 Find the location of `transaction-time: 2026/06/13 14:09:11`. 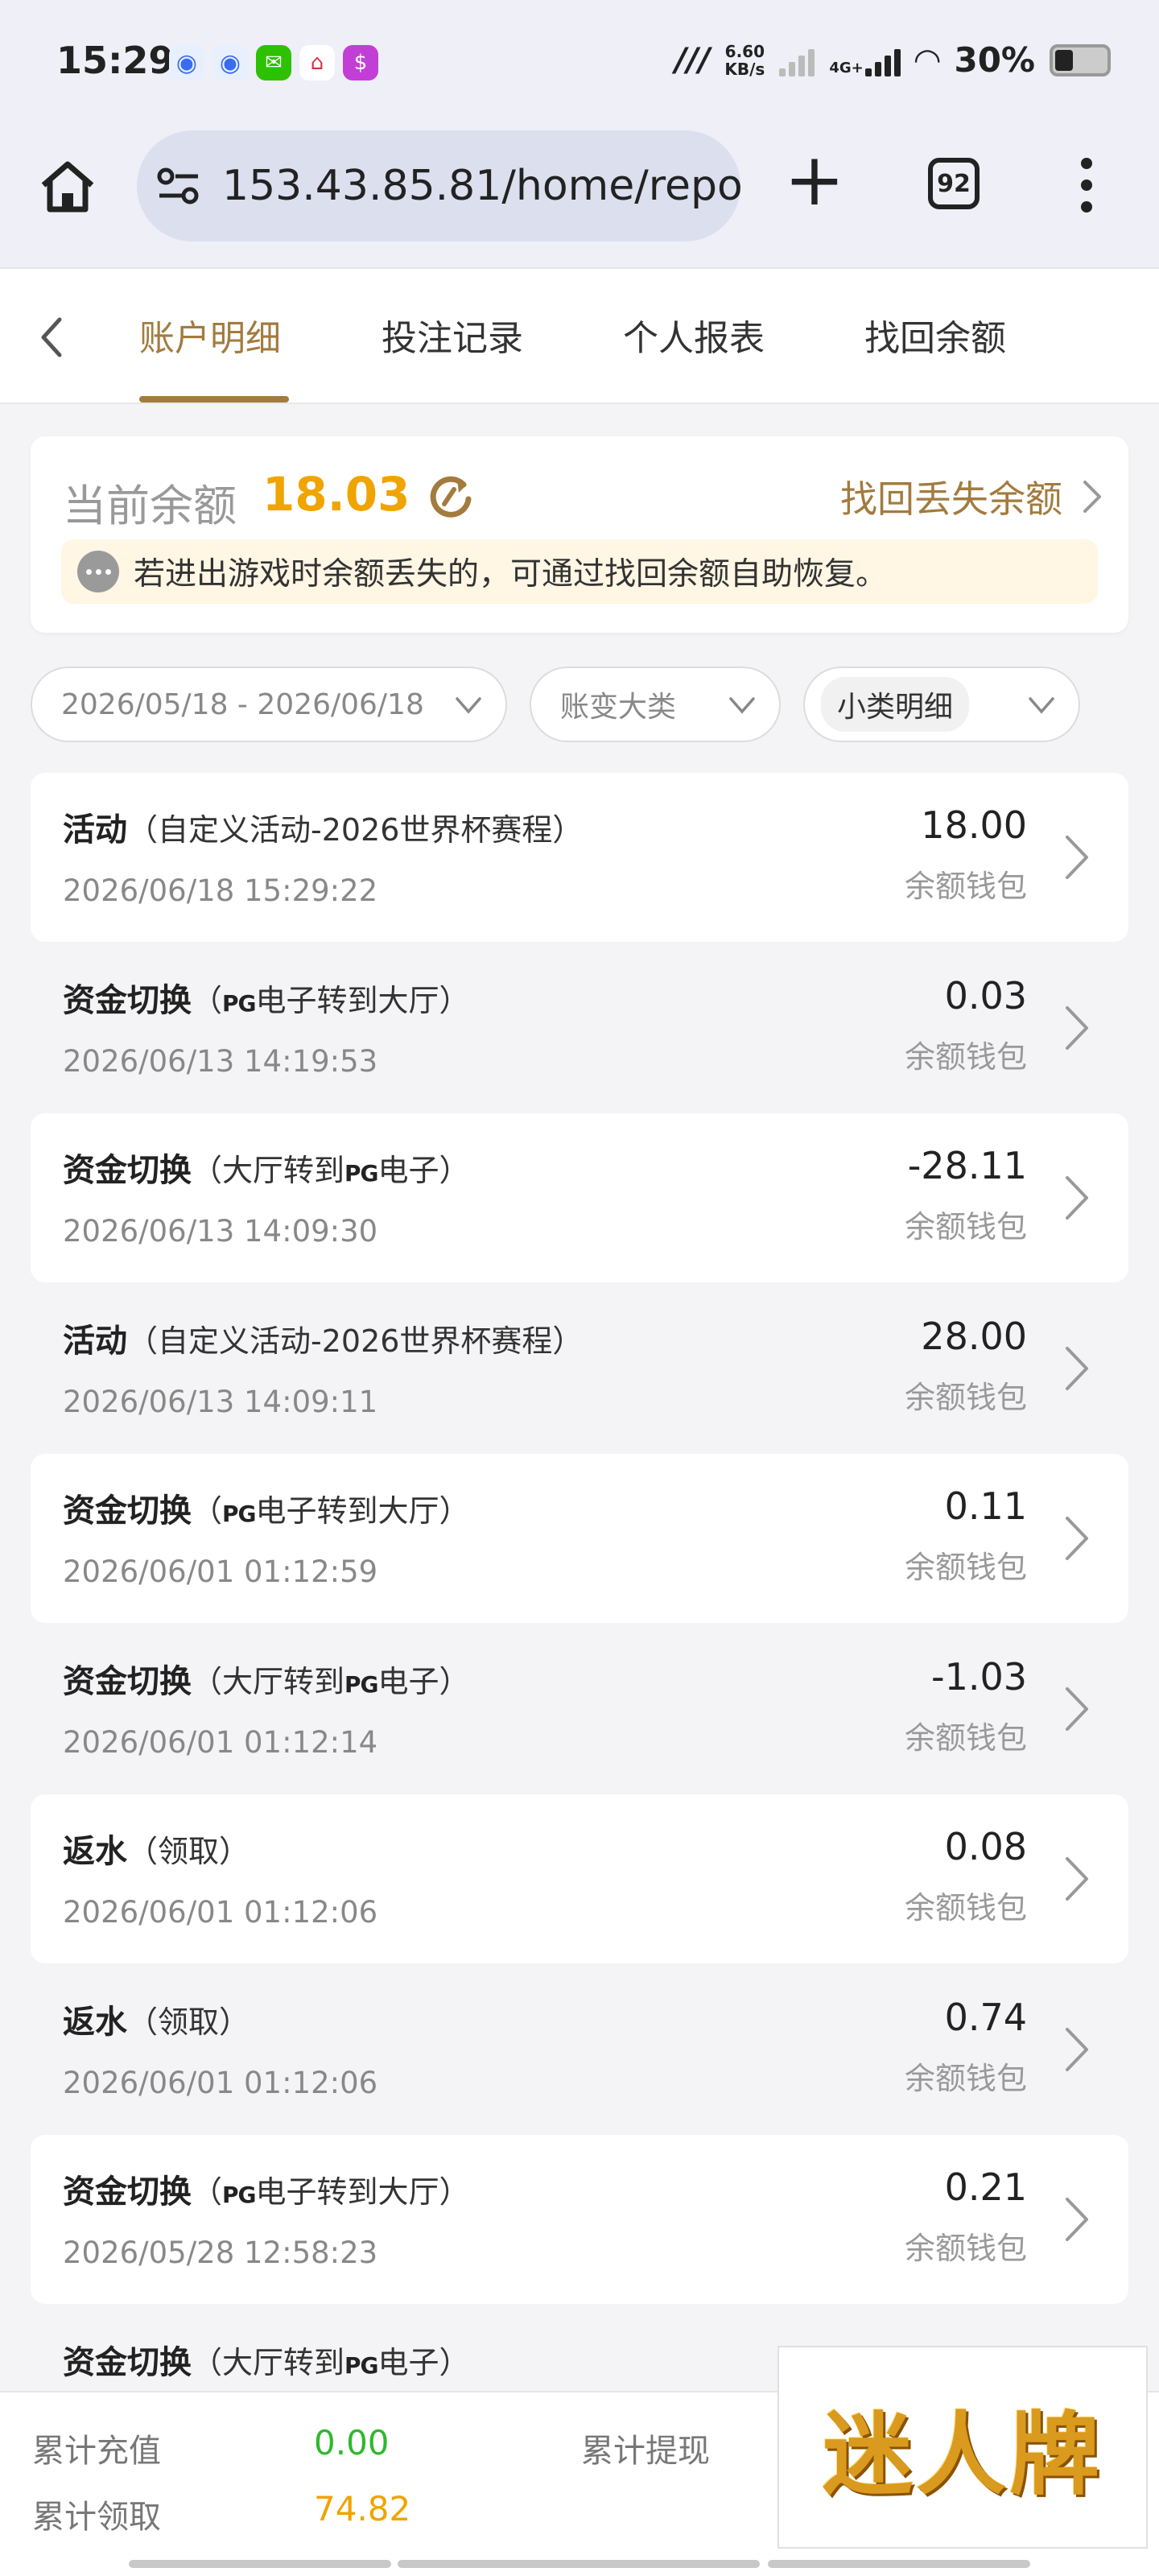

transaction-time: 2026/06/13 14:09:11 is located at coordinates (220, 1401).